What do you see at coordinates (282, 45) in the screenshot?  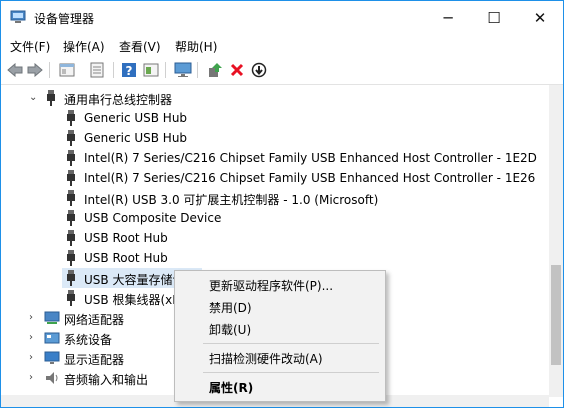 I see `menu-bar: 文件(F) 操作(A) 查看(V) 帮助(H)` at bounding box center [282, 45].